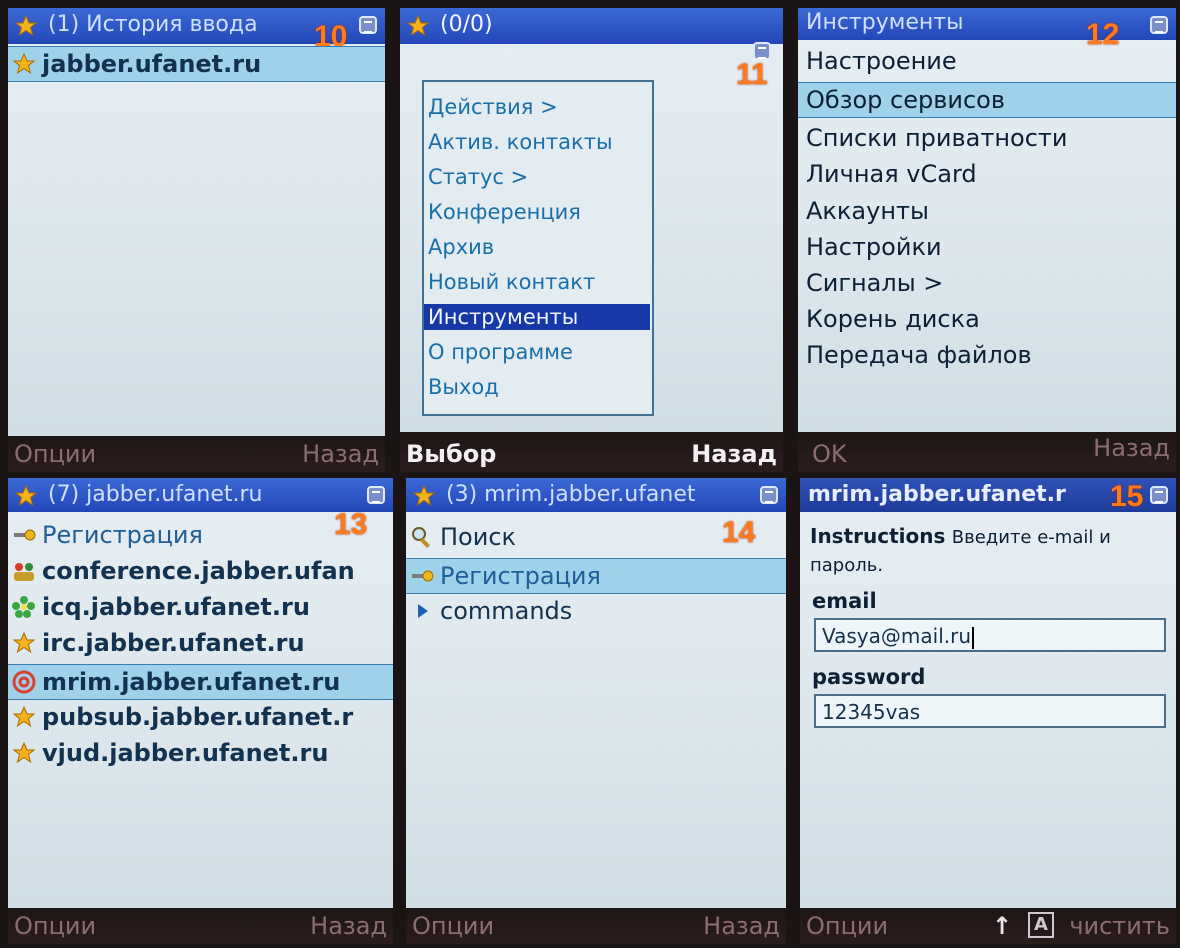 Image resolution: width=1180 pixels, height=948 pixels. I want to click on title-text: (0/0), so click(466, 24).